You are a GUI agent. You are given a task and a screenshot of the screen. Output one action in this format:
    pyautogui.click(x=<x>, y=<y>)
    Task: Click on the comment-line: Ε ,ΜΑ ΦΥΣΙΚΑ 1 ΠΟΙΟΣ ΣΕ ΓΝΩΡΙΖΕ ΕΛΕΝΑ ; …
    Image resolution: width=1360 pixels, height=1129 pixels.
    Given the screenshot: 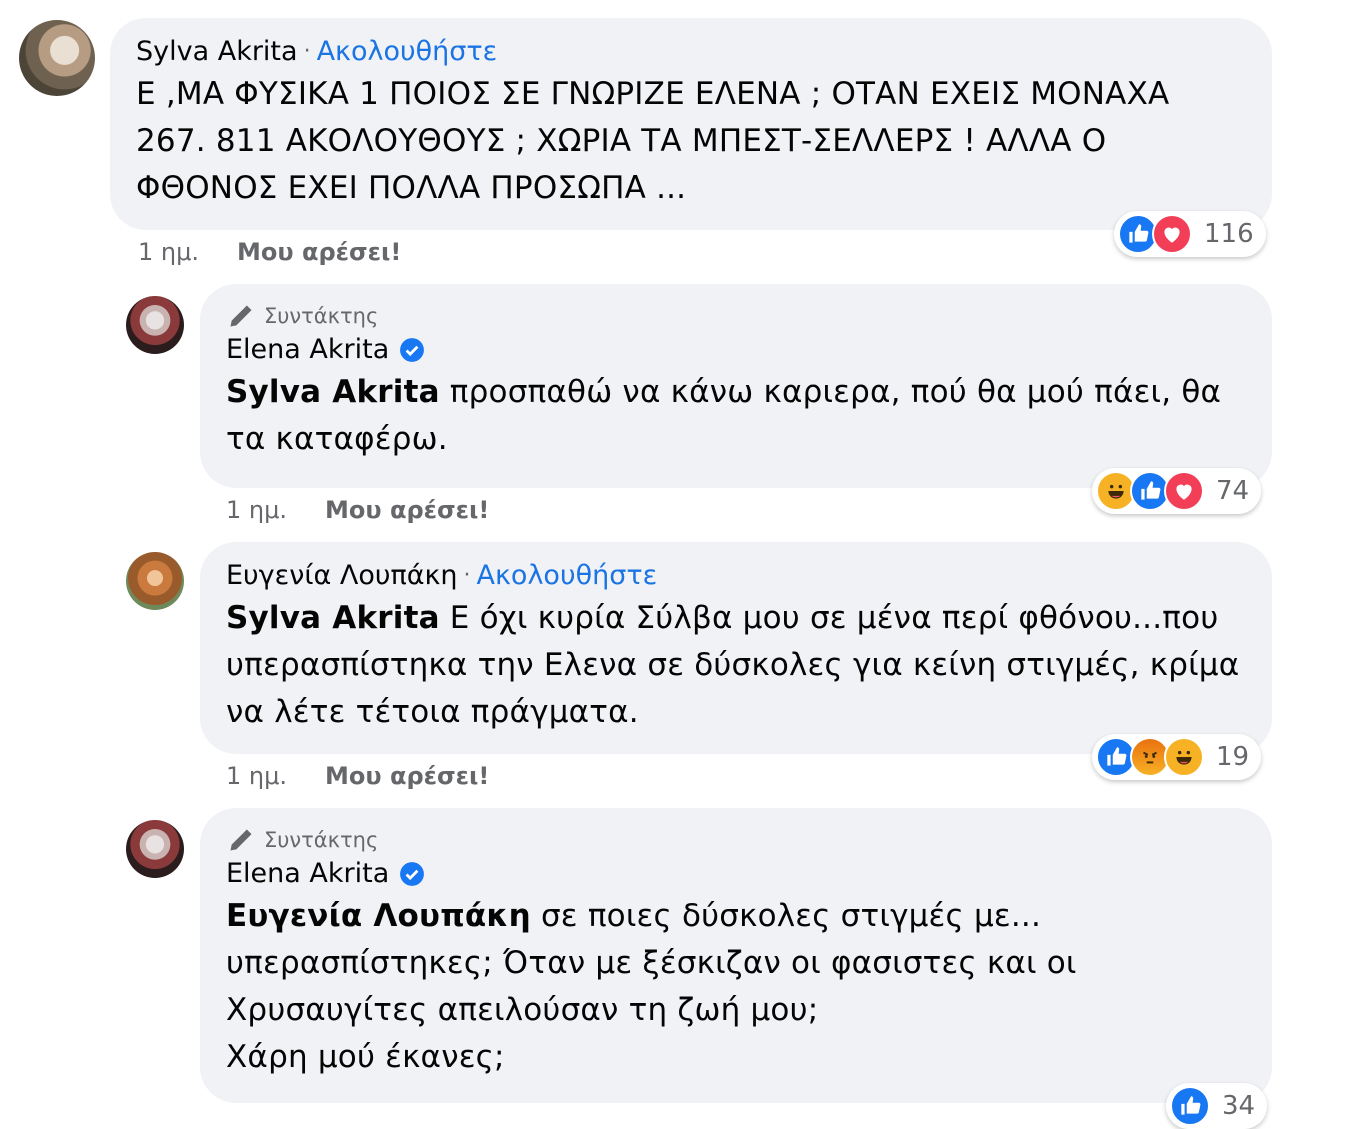 What is the action you would take?
    pyautogui.click(x=653, y=94)
    